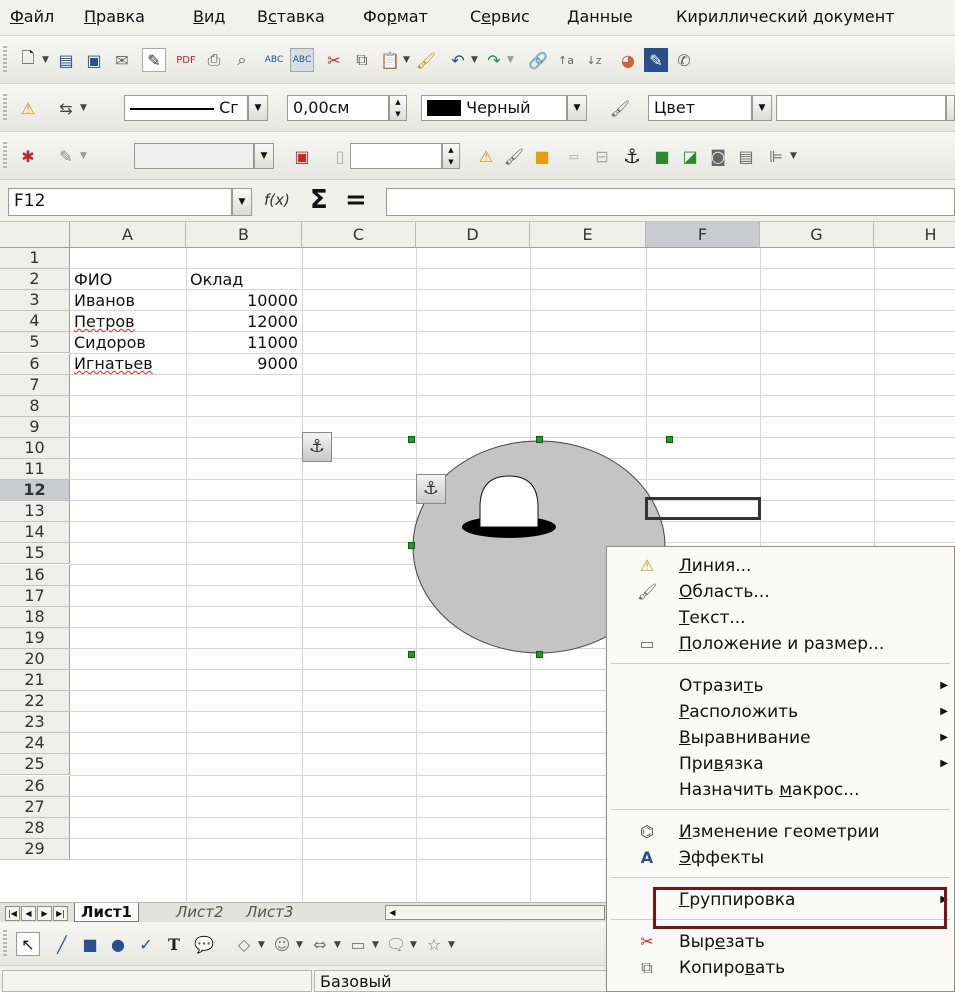  I want to click on context-menu-item-fontwork: A Эффекты, so click(780, 858).